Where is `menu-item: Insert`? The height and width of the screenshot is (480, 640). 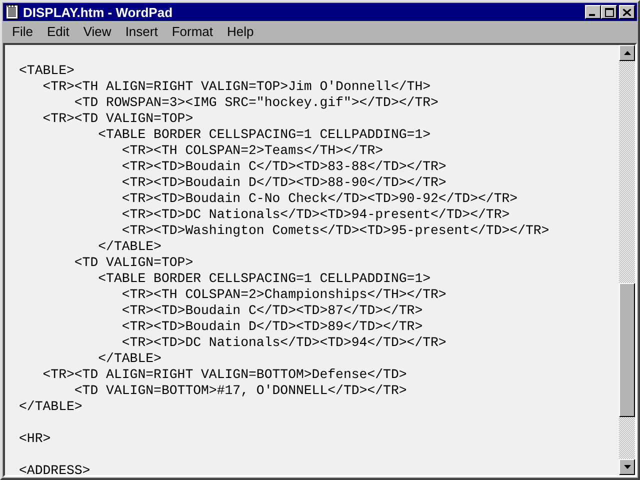
menu-item: Insert is located at coordinates (141, 31).